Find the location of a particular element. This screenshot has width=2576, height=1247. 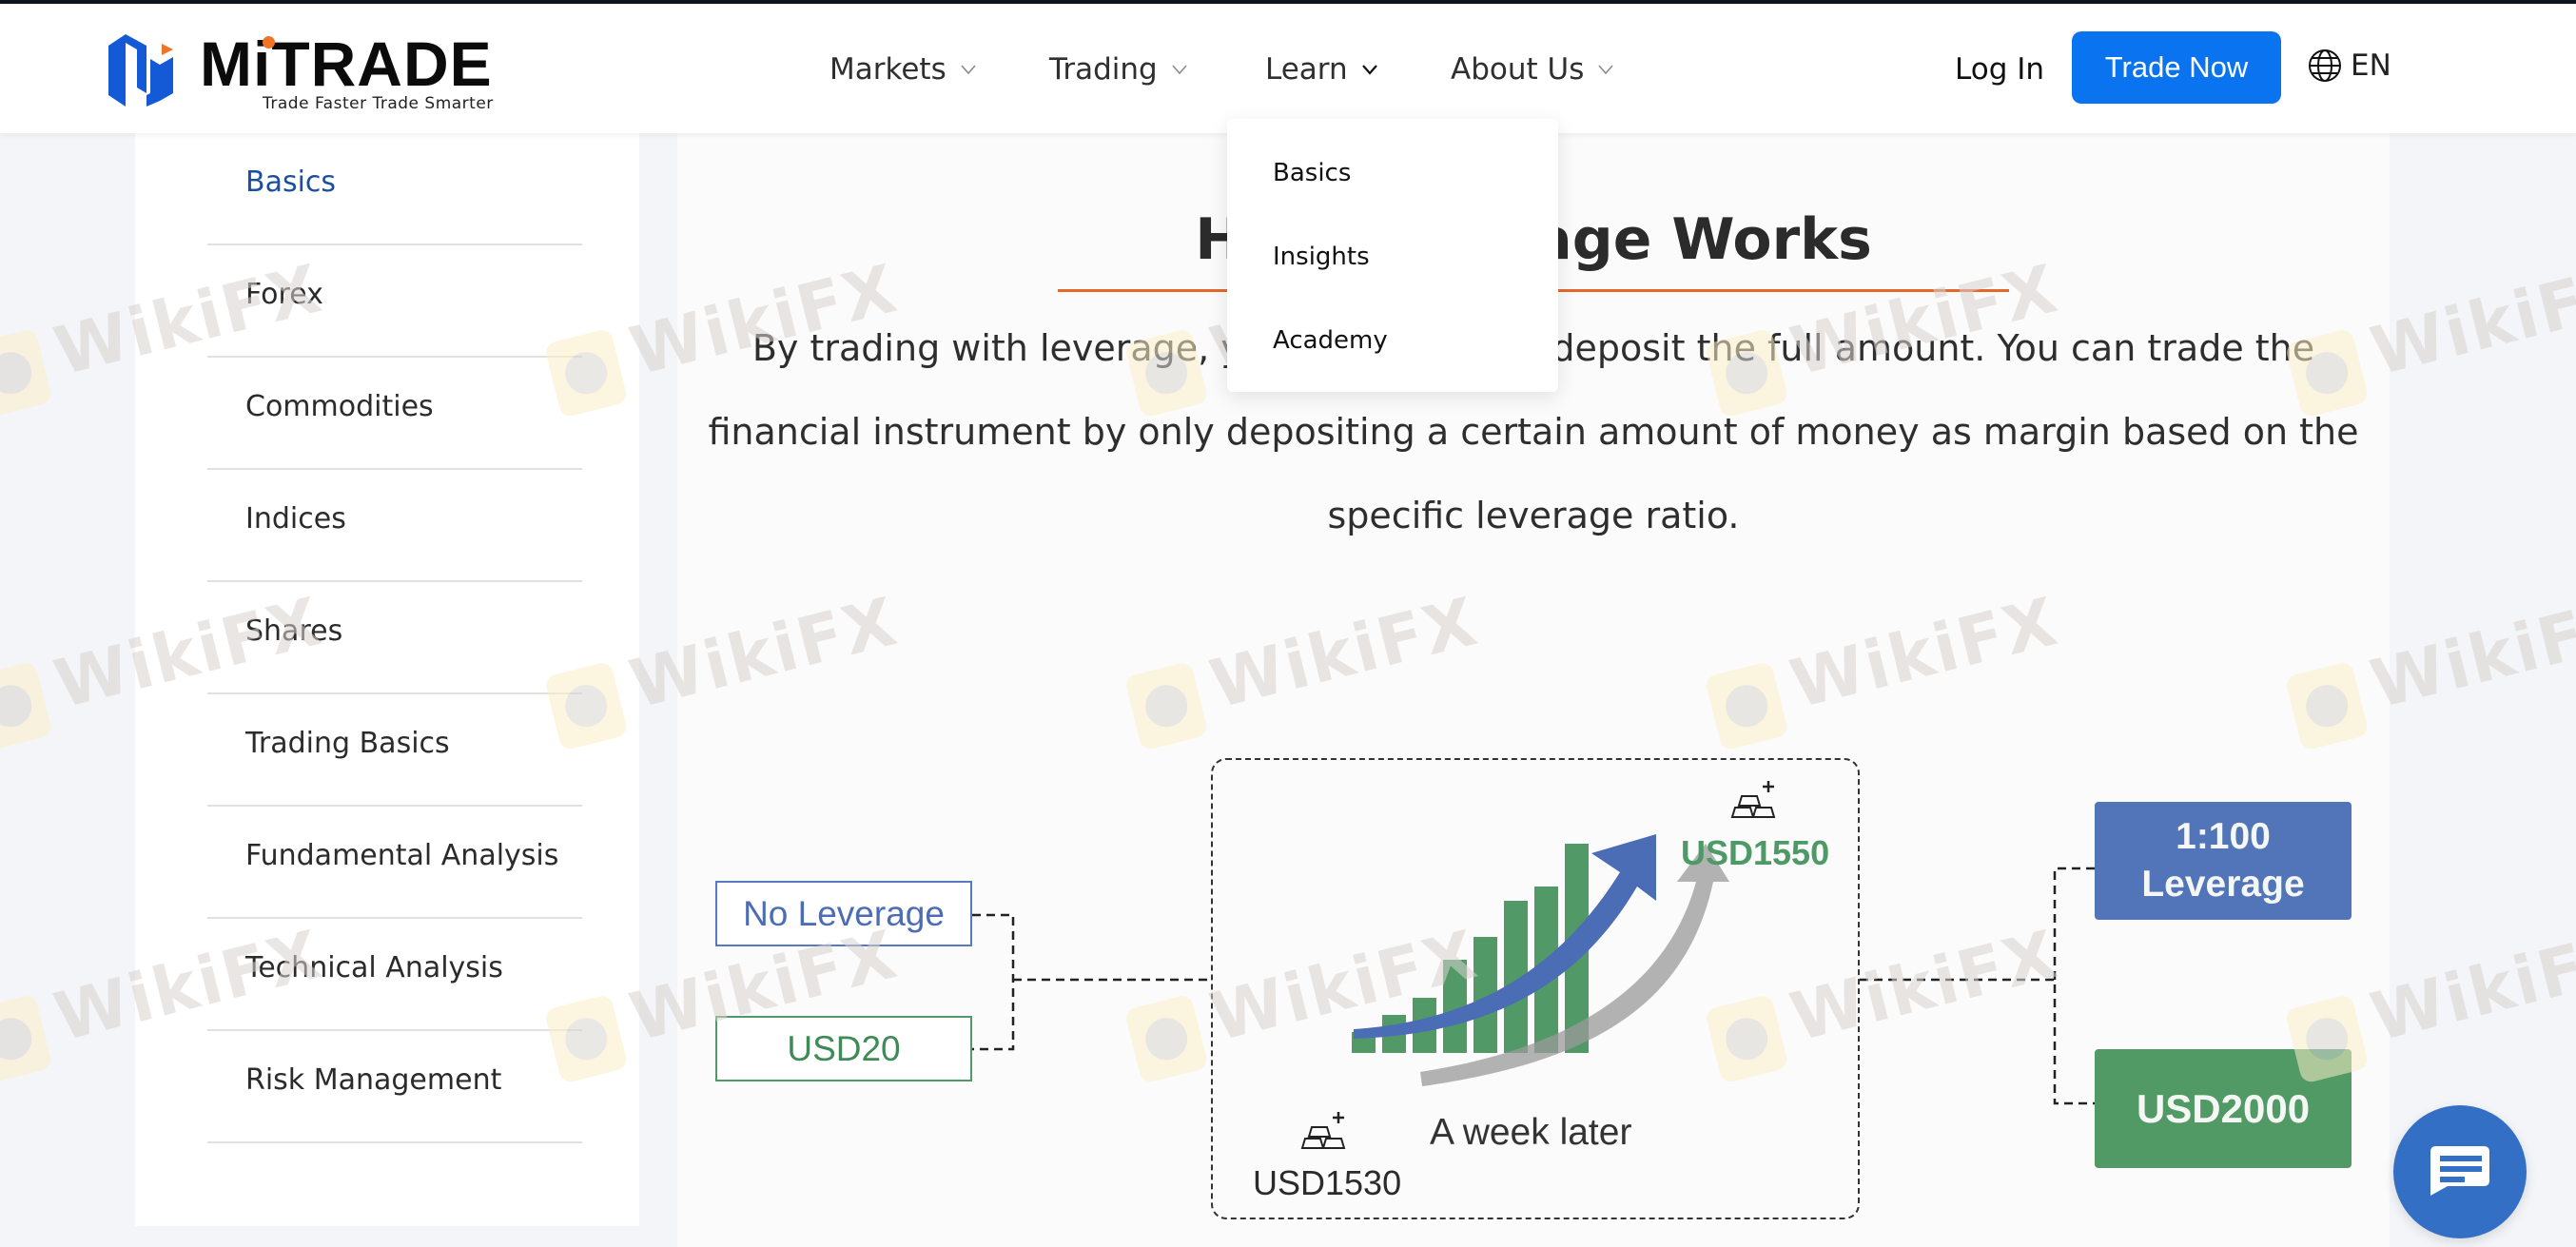

usd20-label: USD20 is located at coordinates (844, 1048).